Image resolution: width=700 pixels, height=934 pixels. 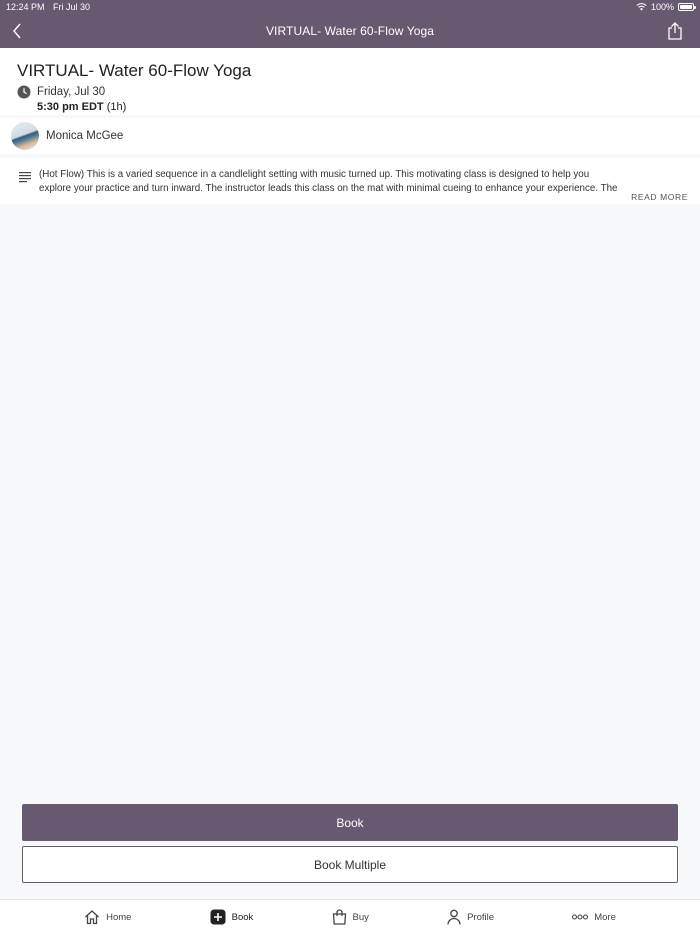 I want to click on battery-icon, so click(x=687, y=7).